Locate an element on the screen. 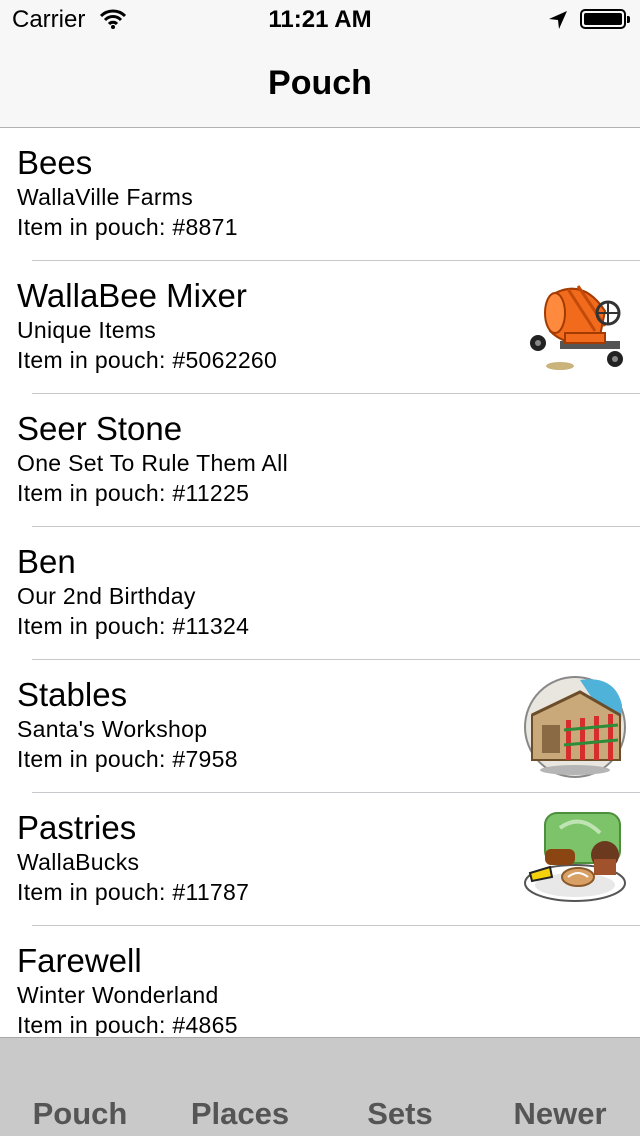 The width and height of the screenshot is (640, 1136). item-set: Santa's Workshop is located at coordinates (112, 729).